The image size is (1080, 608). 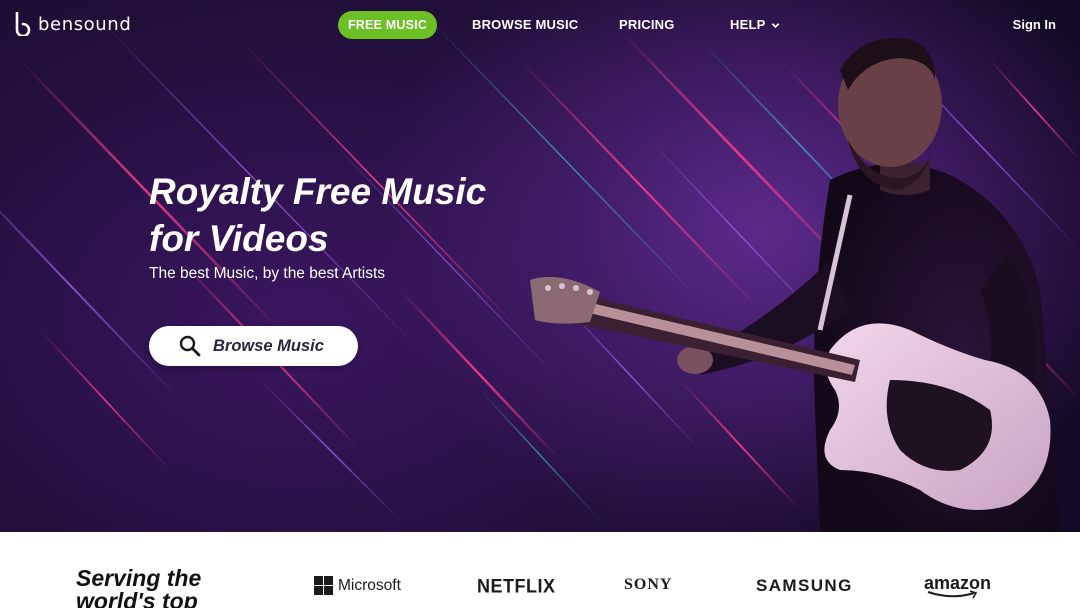 What do you see at coordinates (648, 584) in the screenshot?
I see `sony-logo: SONY` at bounding box center [648, 584].